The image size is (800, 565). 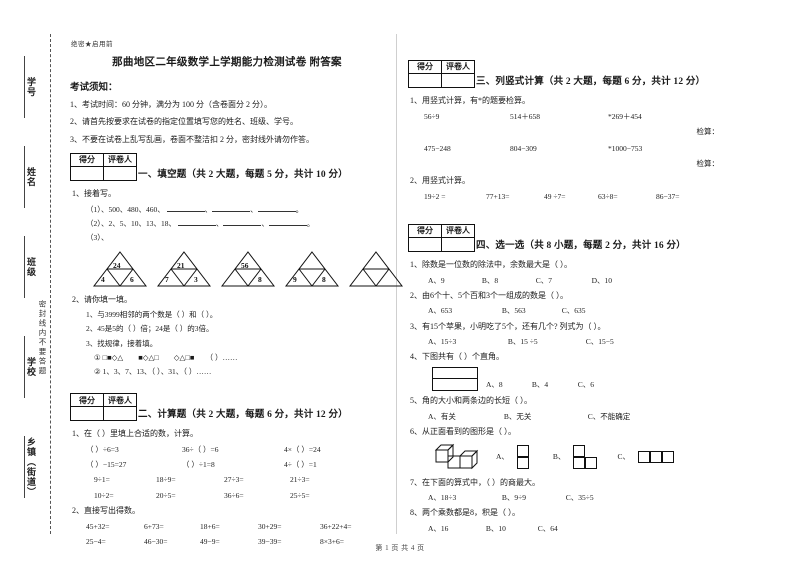 I want to click on calc-row: 56÷9 514＋658 *269＋454, so click(x=594, y=116).